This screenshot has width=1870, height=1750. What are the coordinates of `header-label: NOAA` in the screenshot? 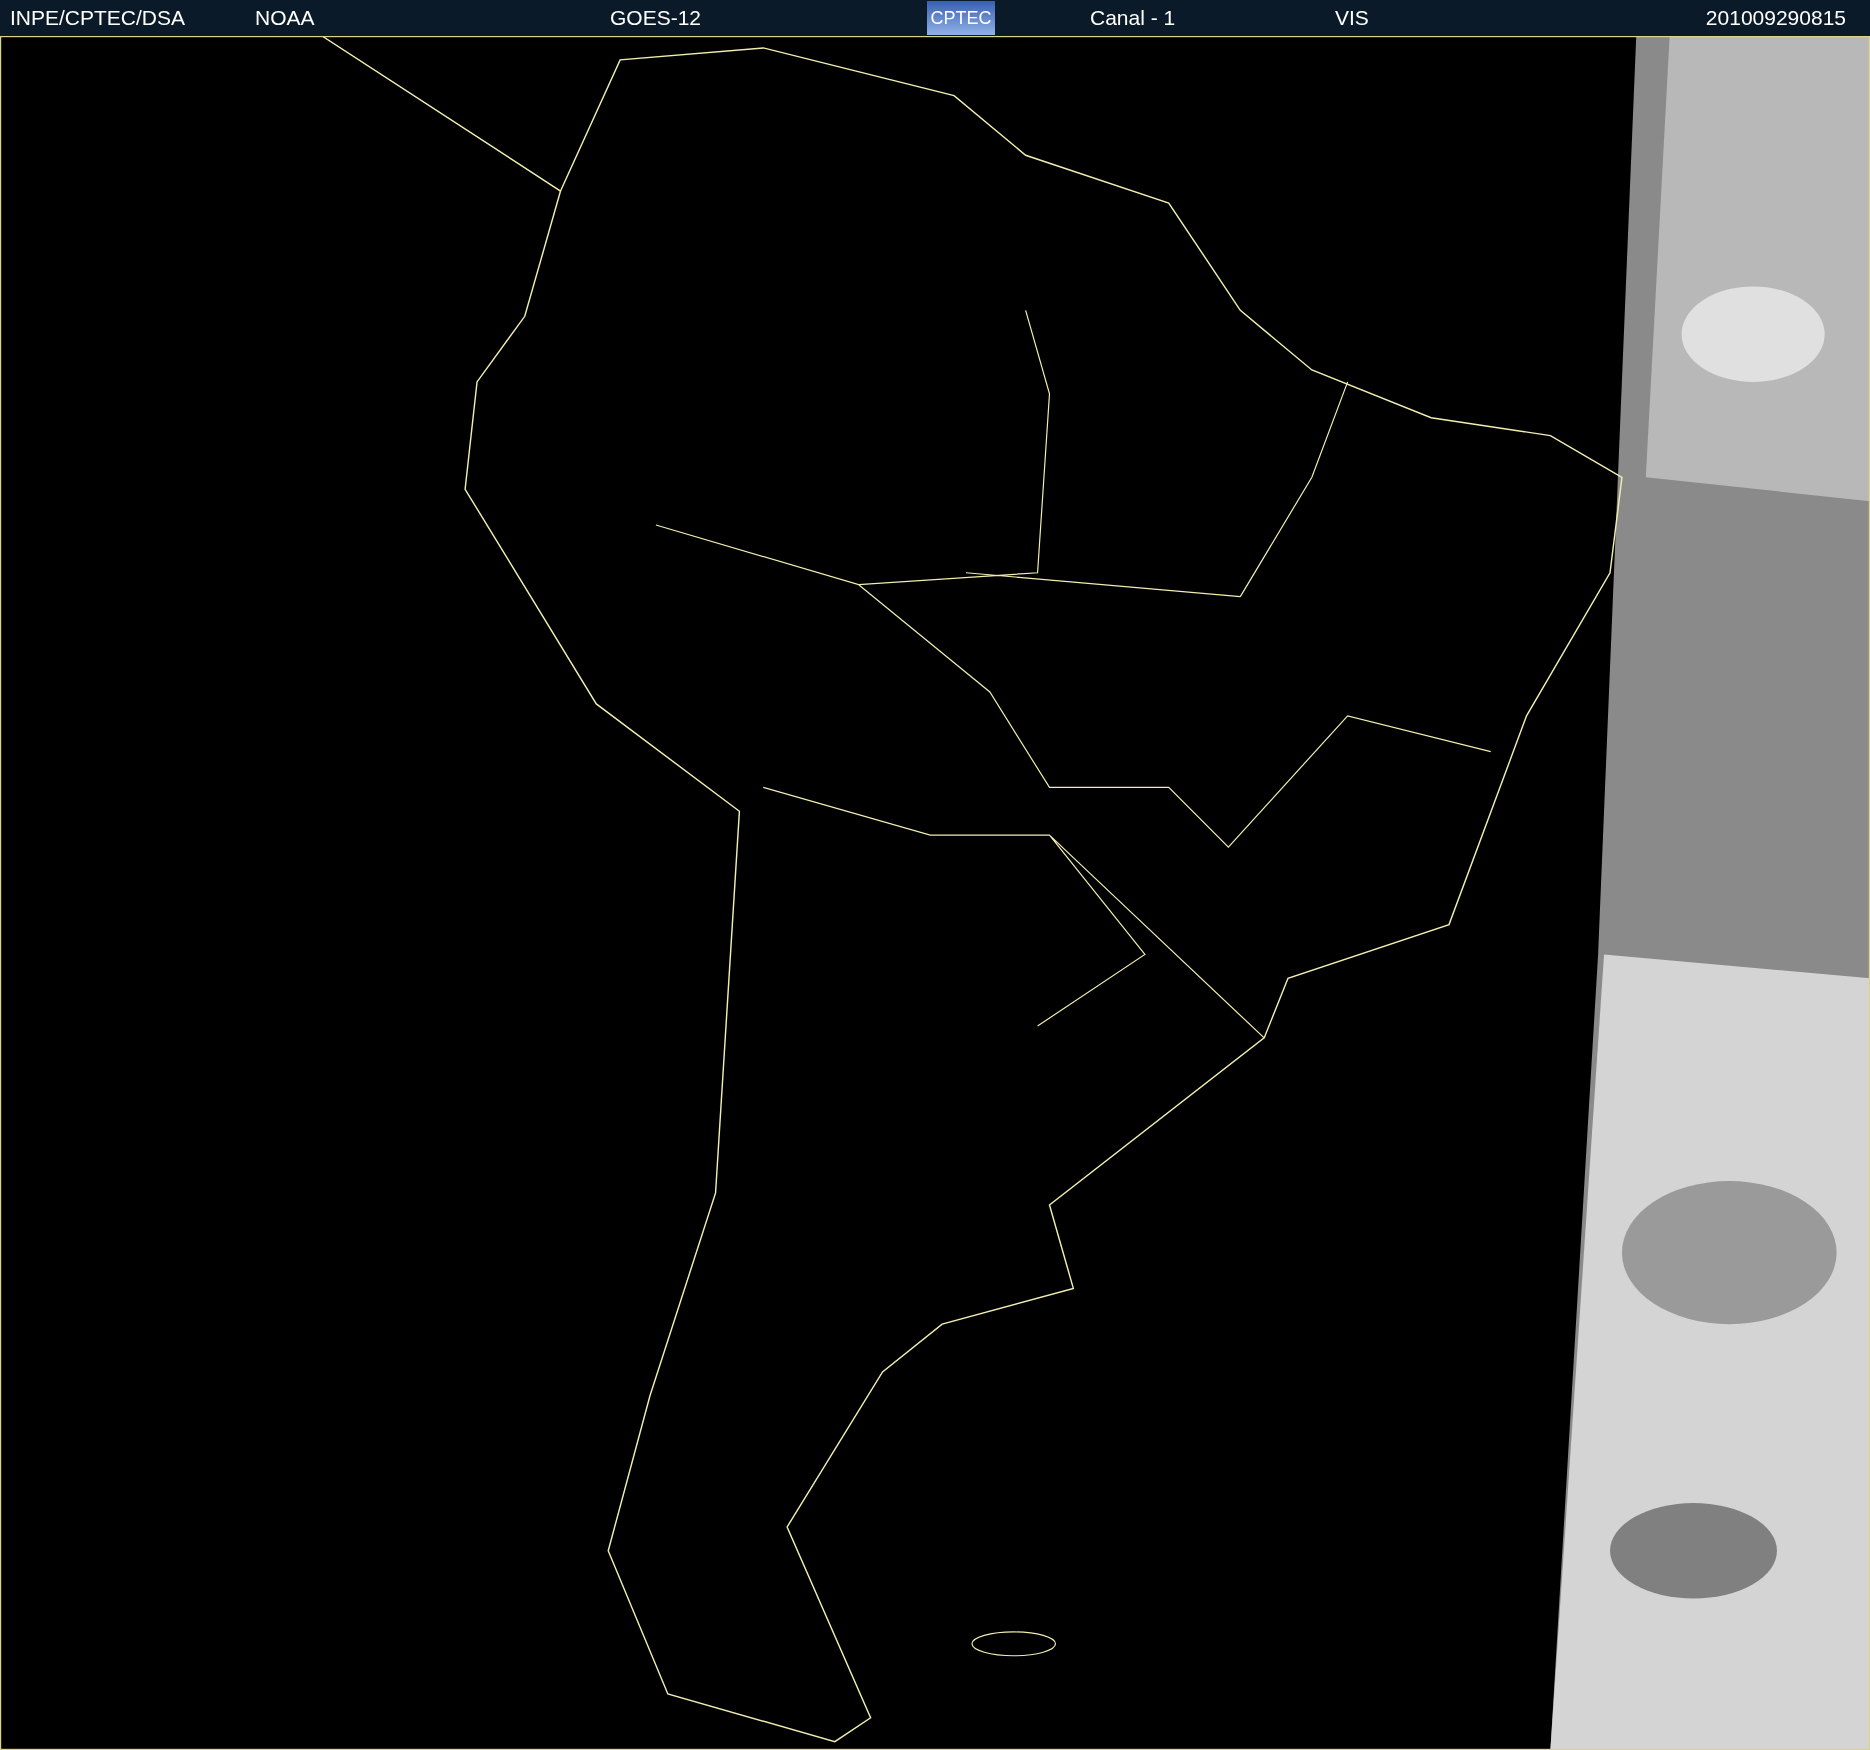 It's located at (285, 18).